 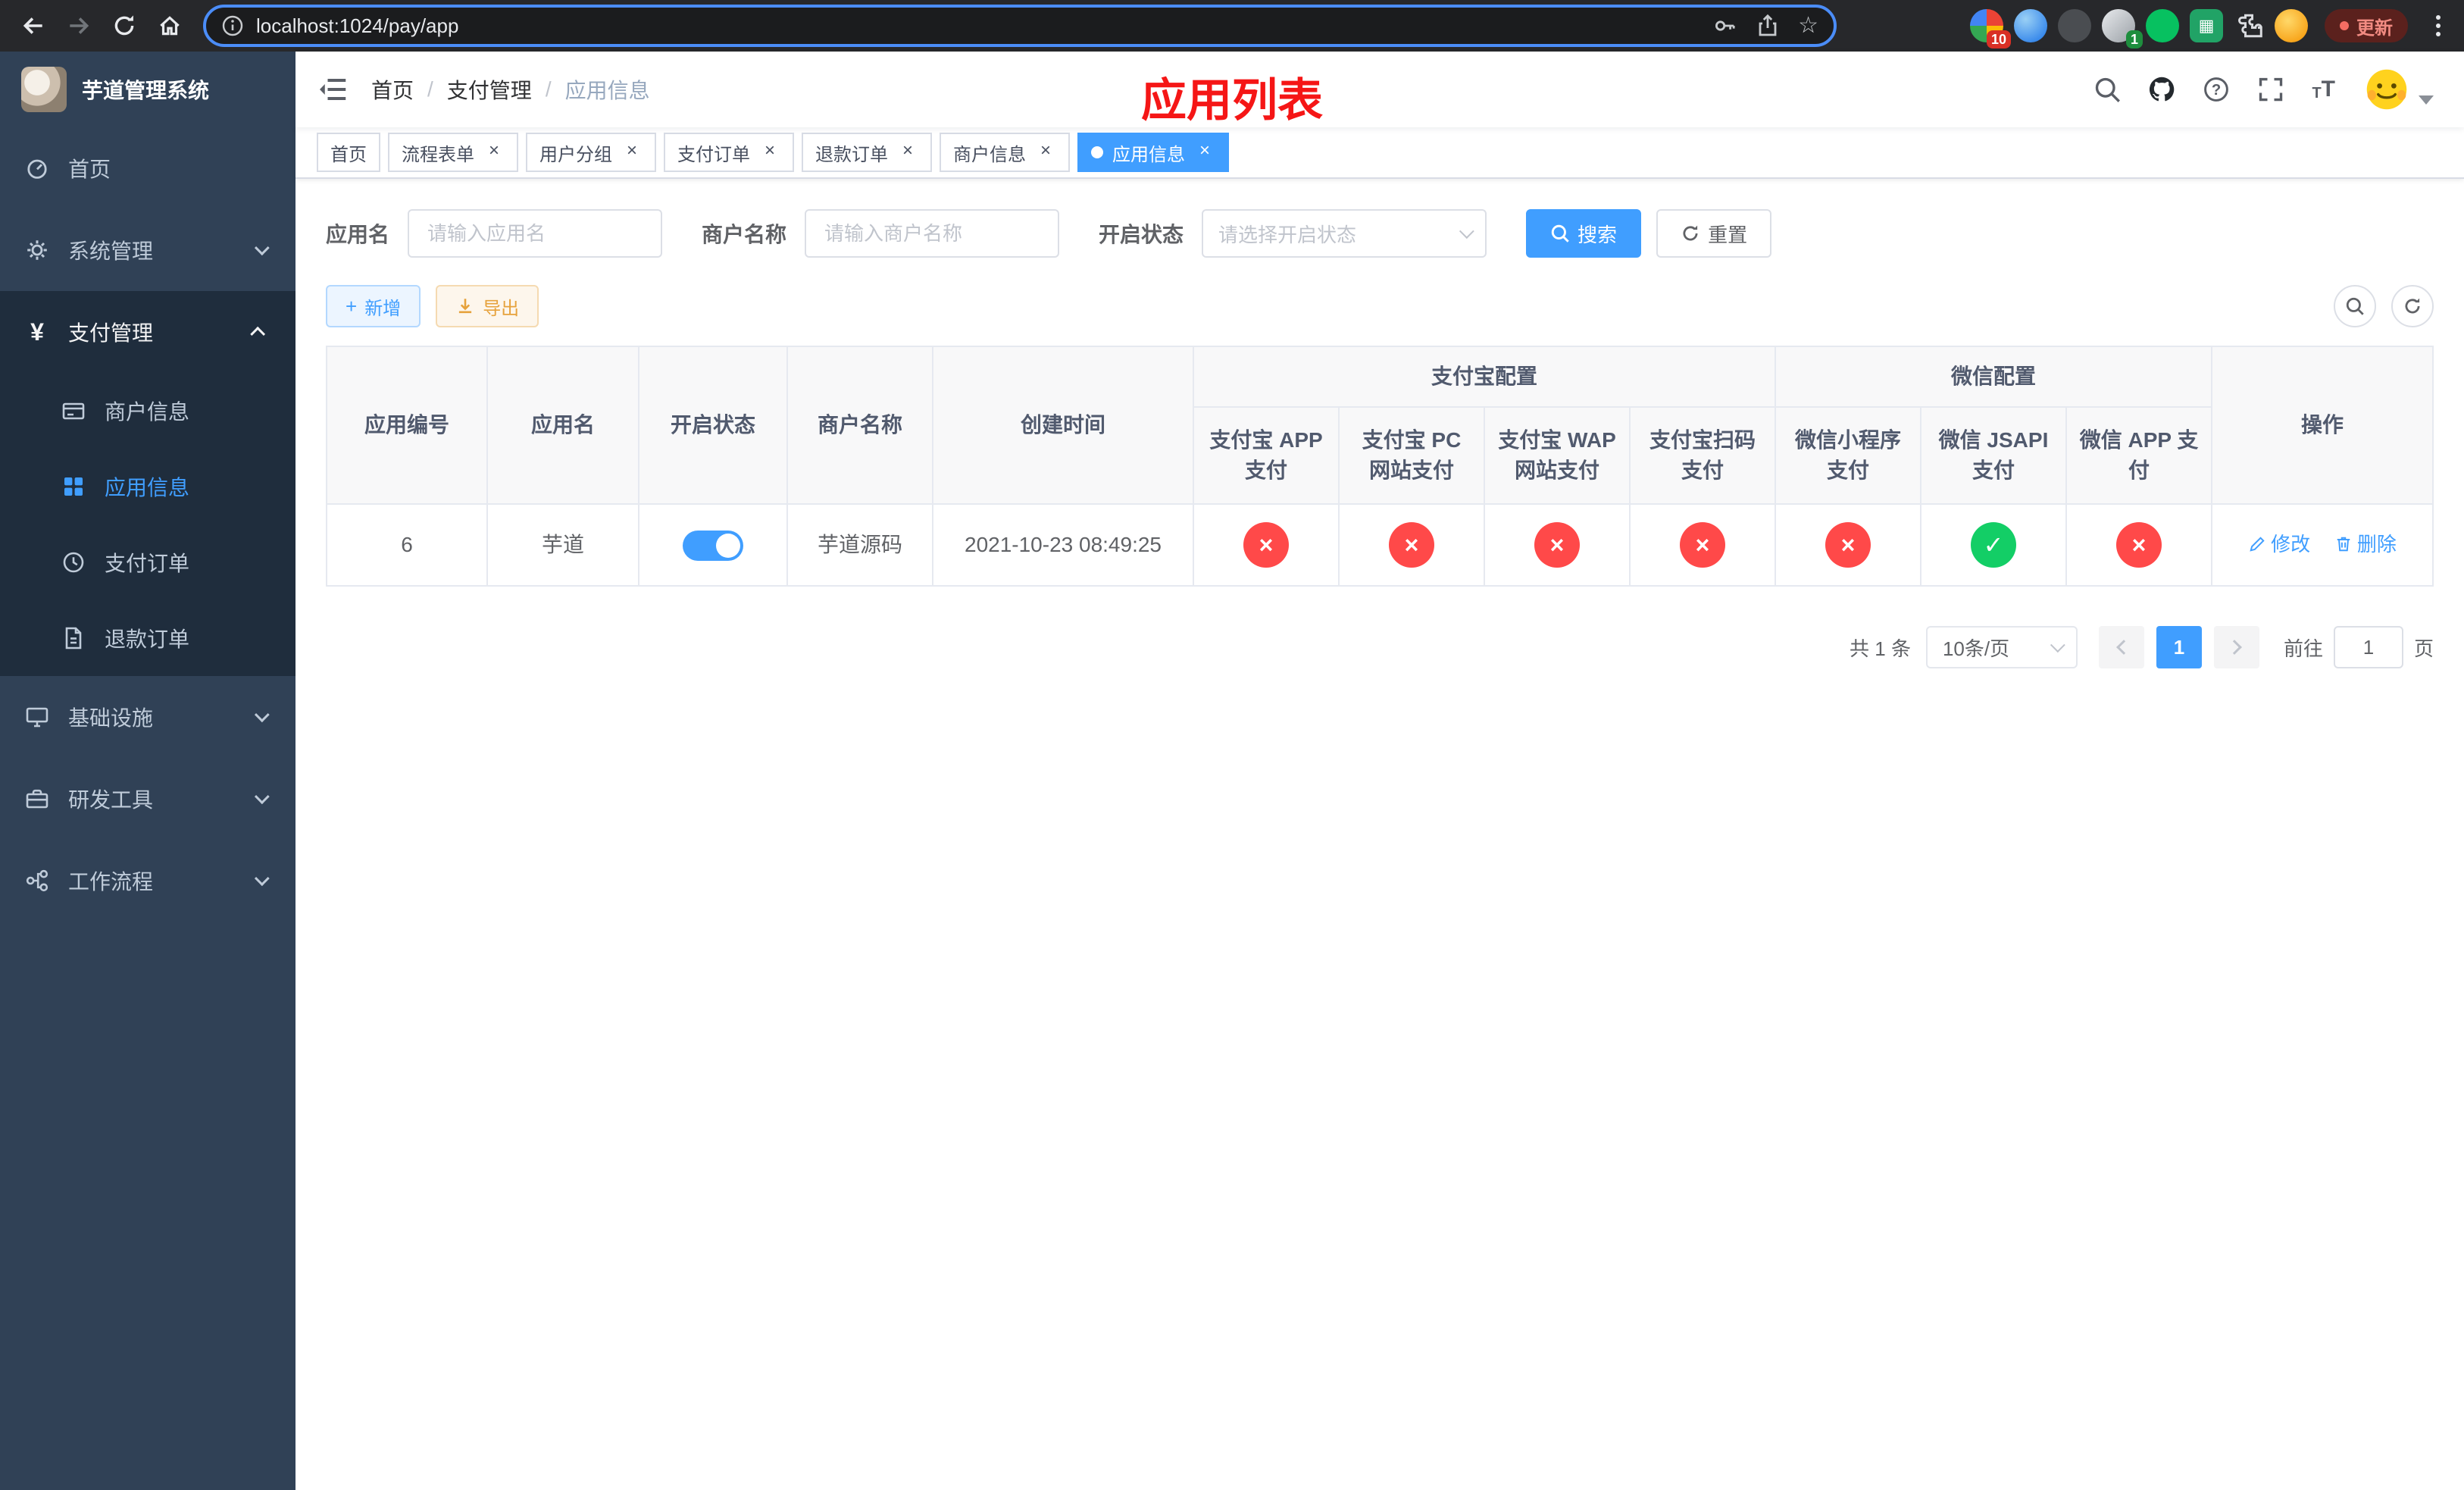 What do you see at coordinates (407, 545) in the screenshot?
I see `cell-app-id: 6` at bounding box center [407, 545].